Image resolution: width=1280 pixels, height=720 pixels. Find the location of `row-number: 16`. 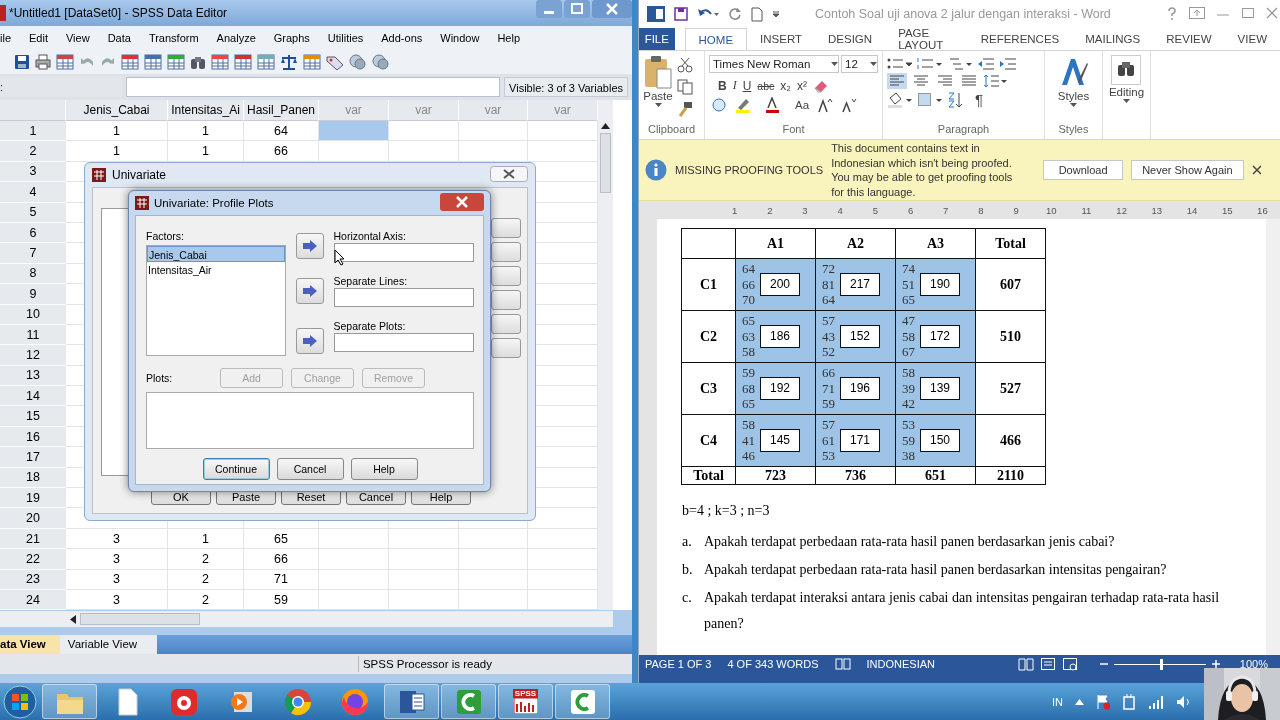

row-number: 16 is located at coordinates (33, 437).